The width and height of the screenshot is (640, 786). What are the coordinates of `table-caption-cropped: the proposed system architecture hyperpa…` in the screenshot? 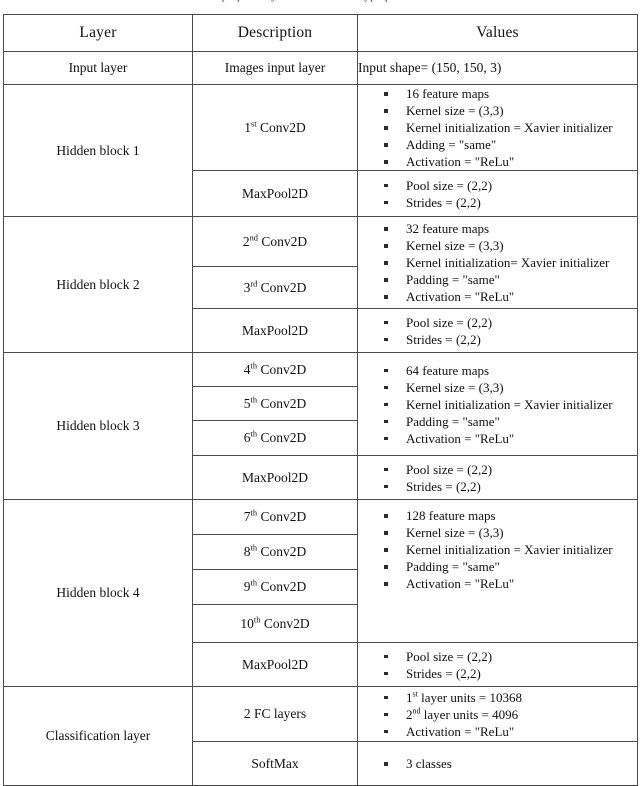 It's located at (320, 2).